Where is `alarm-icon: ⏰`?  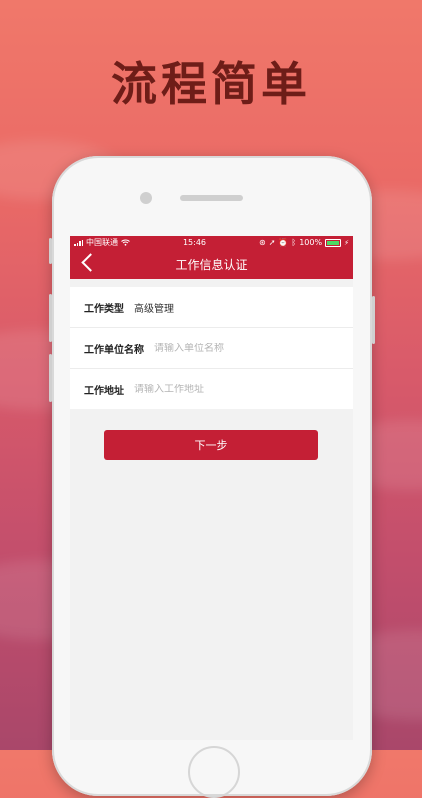
alarm-icon: ⏰ is located at coordinates (283, 242).